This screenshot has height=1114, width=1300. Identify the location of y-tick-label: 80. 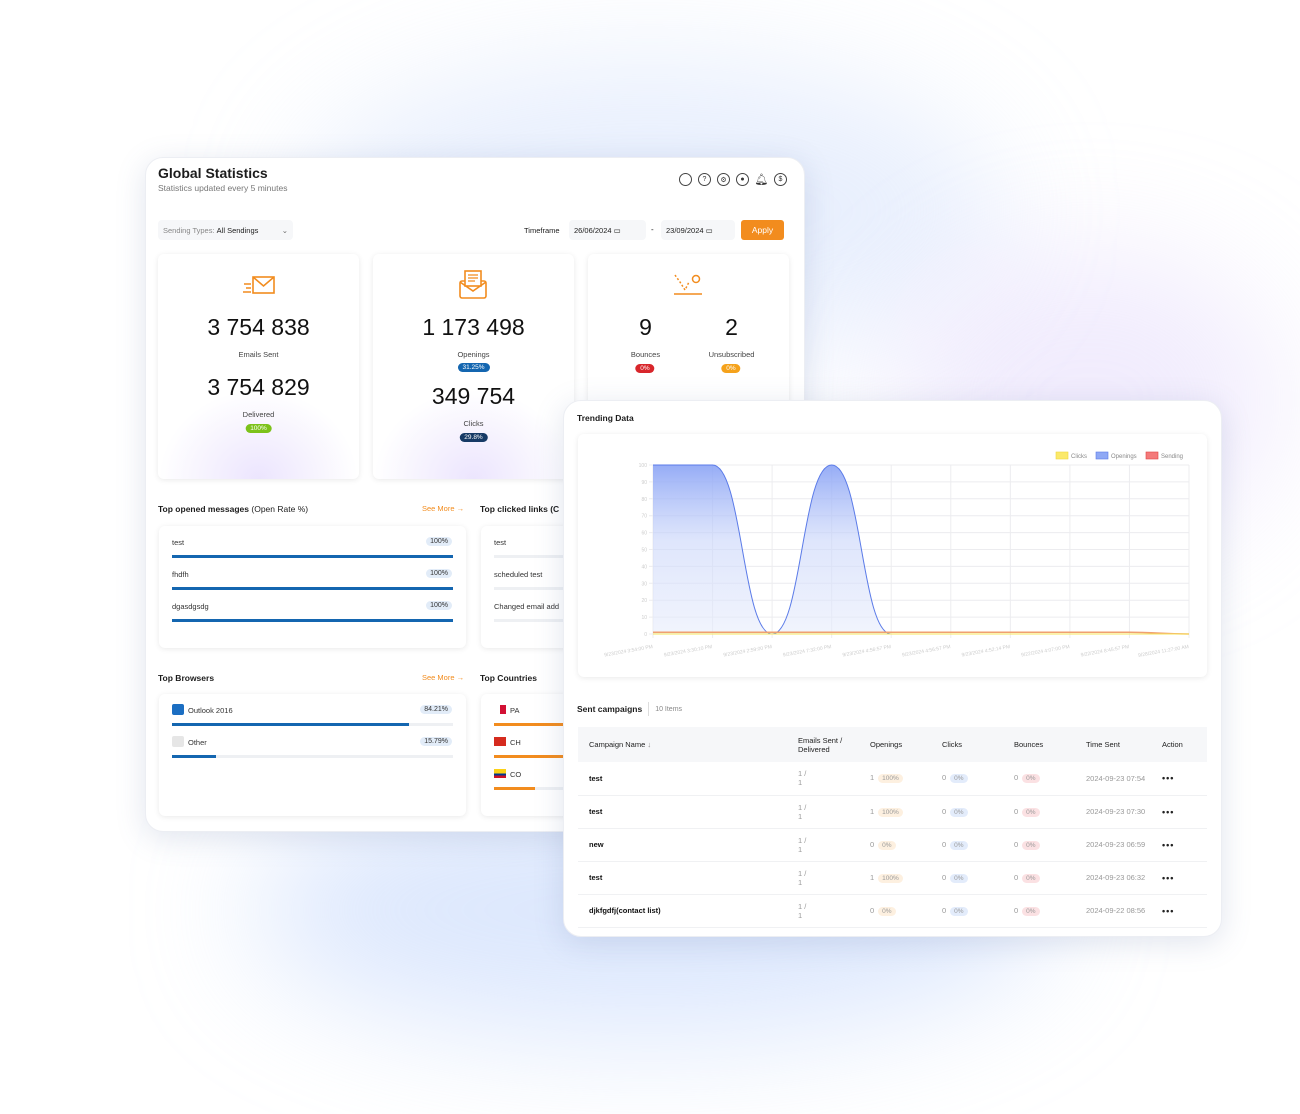
(644, 500).